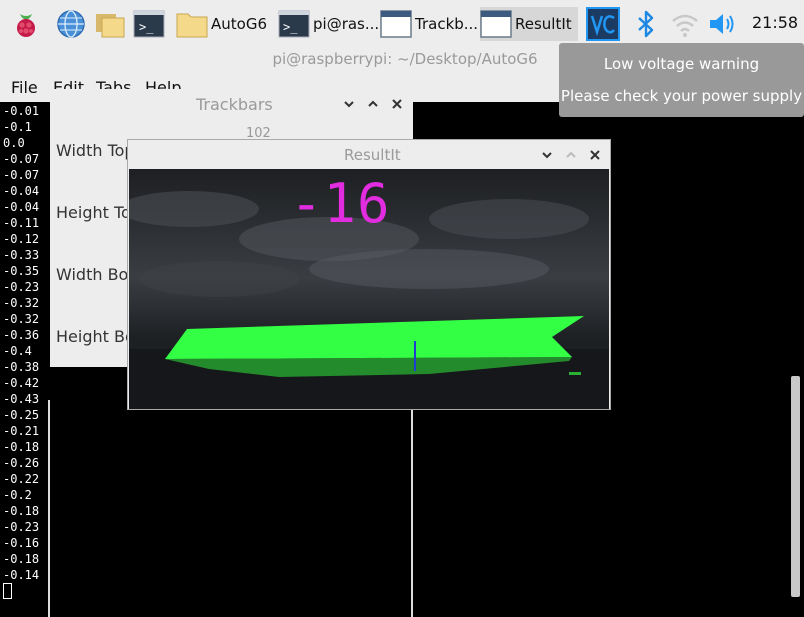 This screenshot has width=804, height=617. Describe the element at coordinates (685, 25) in the screenshot. I see `wifi-icon` at that location.